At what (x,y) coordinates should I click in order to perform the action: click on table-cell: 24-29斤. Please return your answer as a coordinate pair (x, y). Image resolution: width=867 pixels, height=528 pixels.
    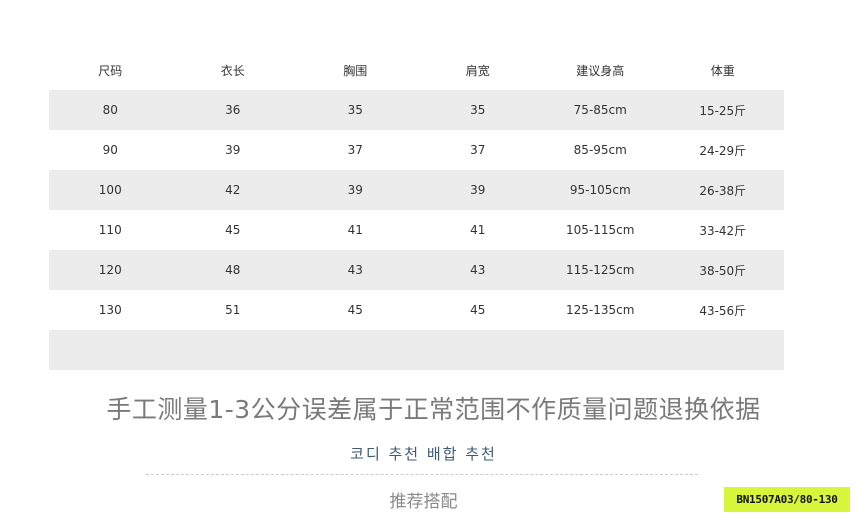
    Looking at the image, I should click on (722, 150).